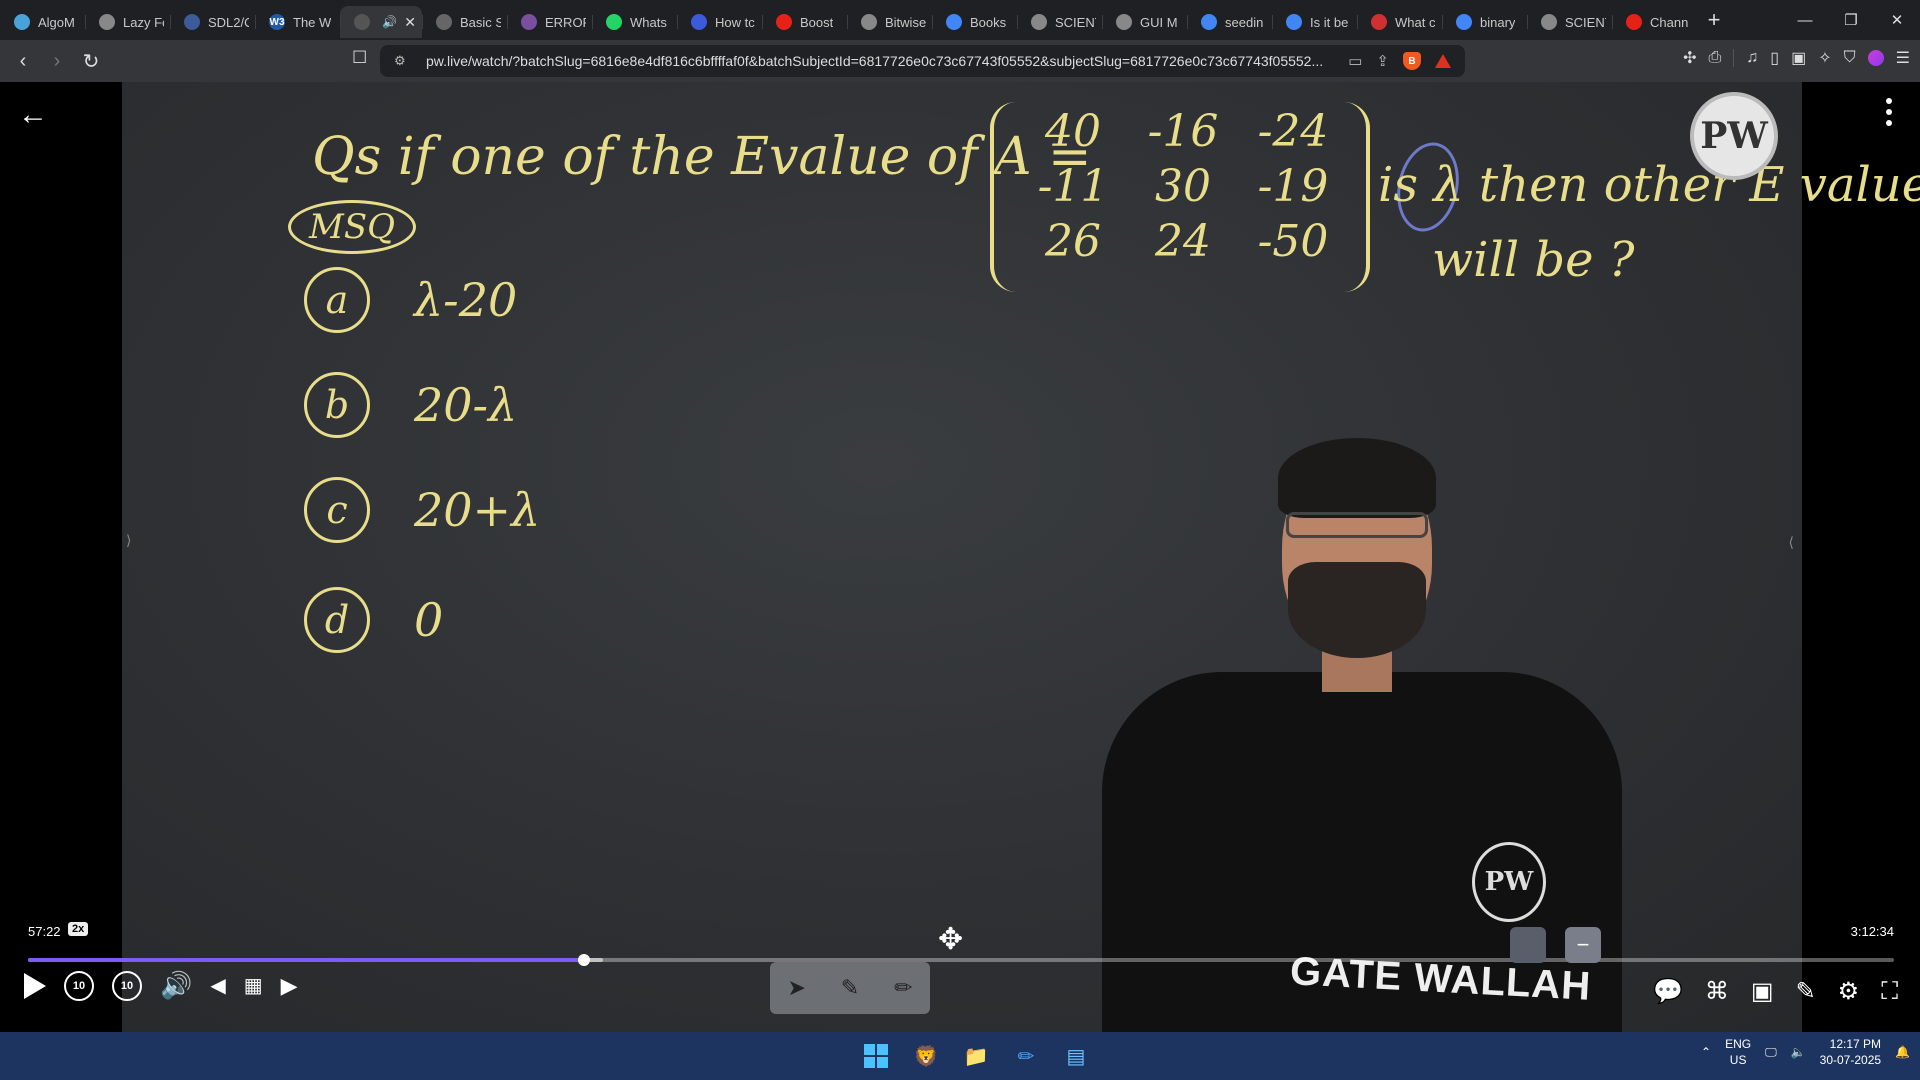  What do you see at coordinates (584, 960) in the screenshot?
I see `seek-thumb` at bounding box center [584, 960].